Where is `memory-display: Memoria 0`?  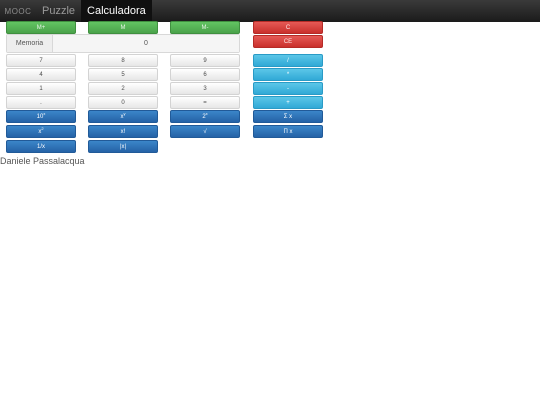
memory-display: Memoria 0 is located at coordinates (123, 43).